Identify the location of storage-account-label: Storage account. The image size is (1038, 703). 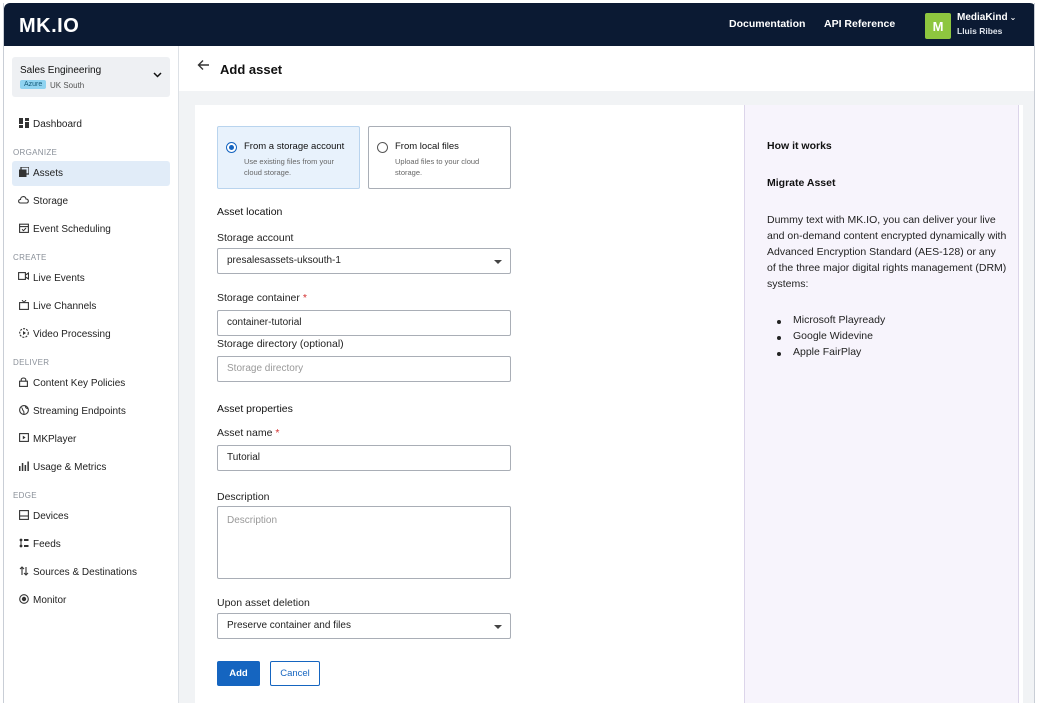
(255, 238).